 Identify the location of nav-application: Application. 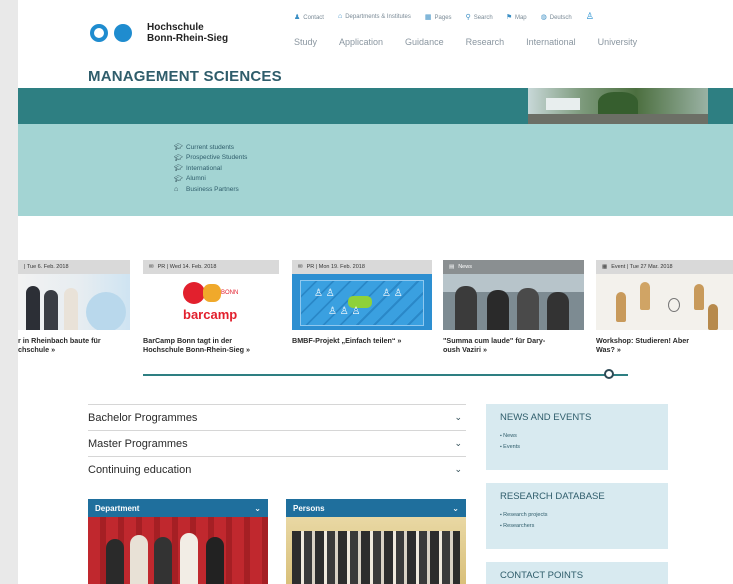
(361, 42).